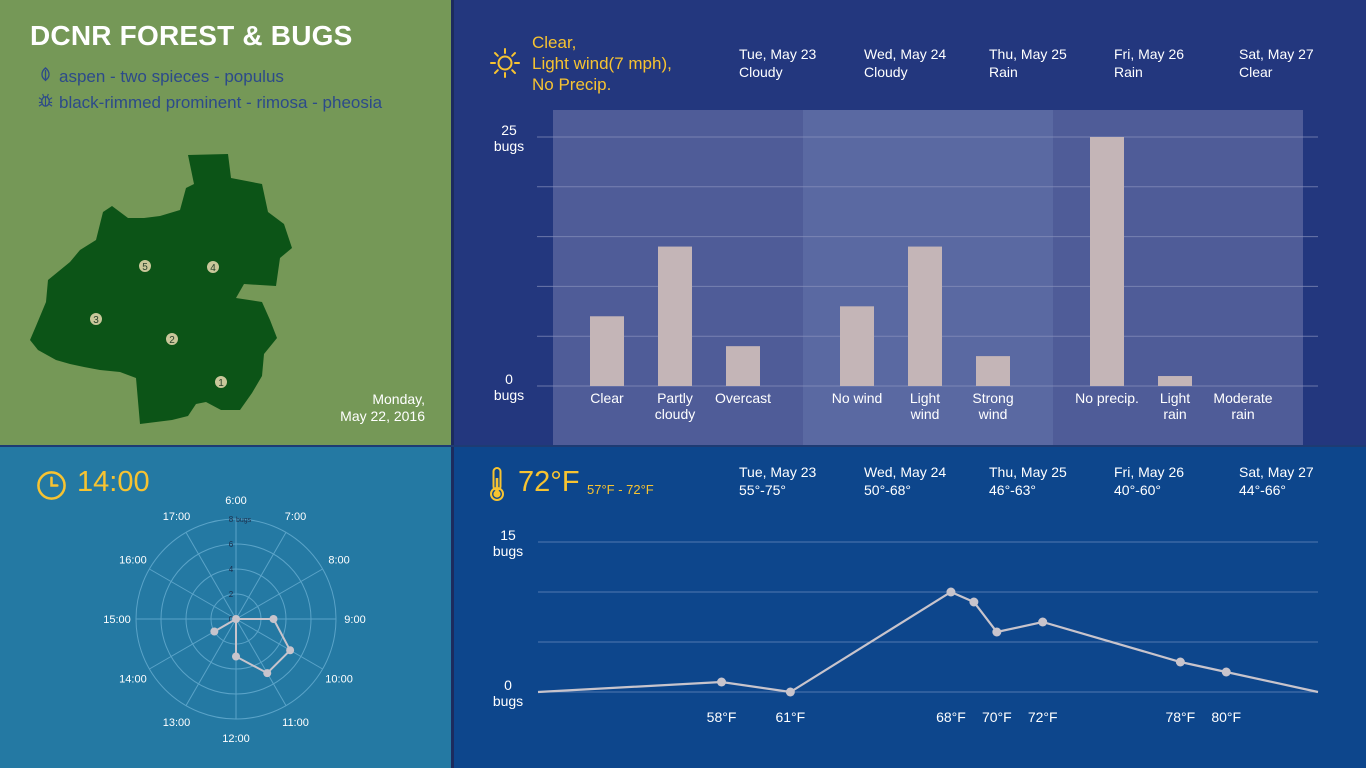  I want to click on bar-clear, so click(607, 351).